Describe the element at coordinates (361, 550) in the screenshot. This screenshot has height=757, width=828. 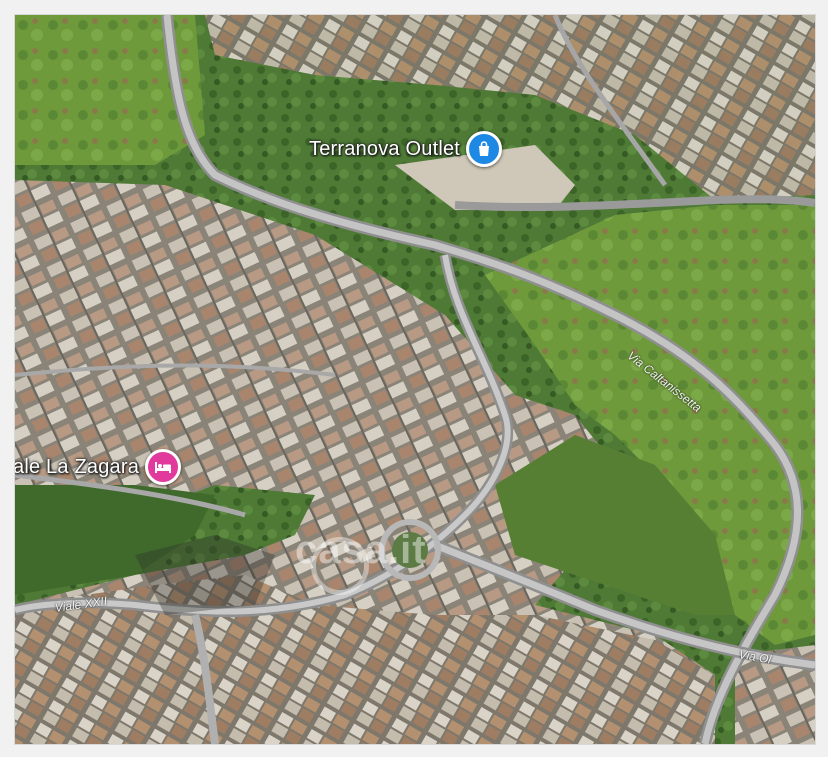
I see `watermark-text: casa.it` at that location.